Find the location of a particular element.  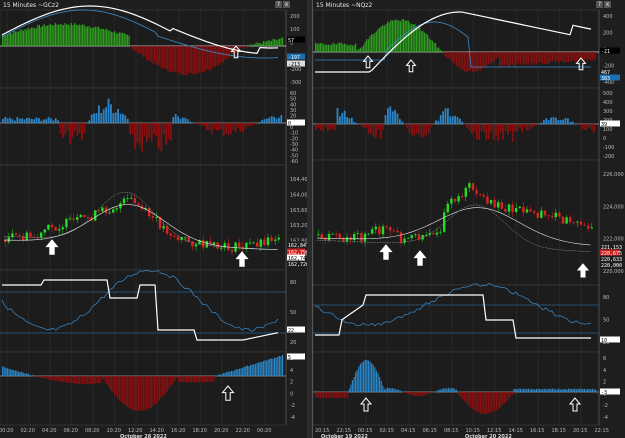

axis-tick-label: -4 is located at coordinates (292, 418).